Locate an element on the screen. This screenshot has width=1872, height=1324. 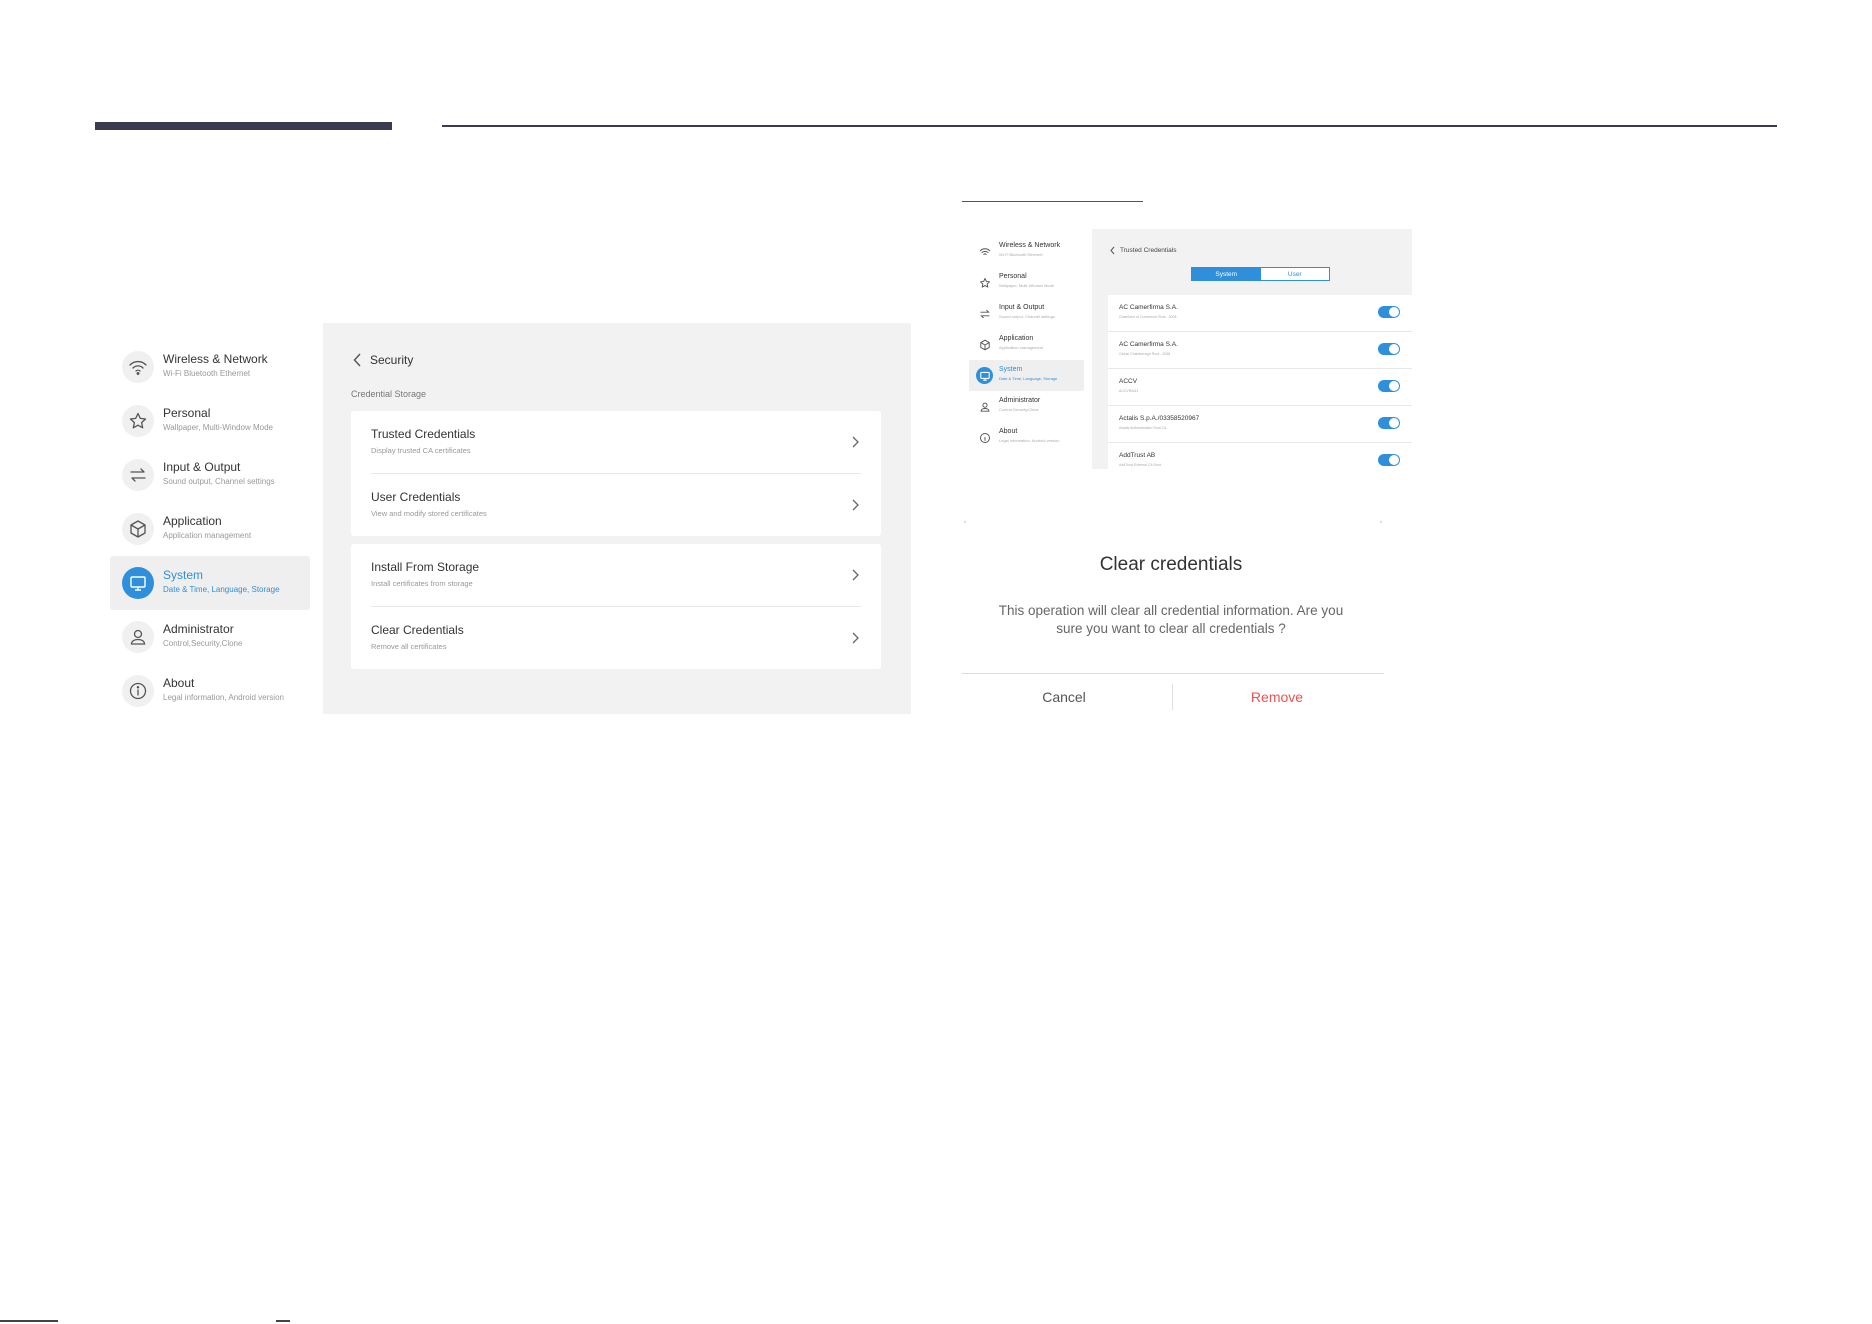
mini-sidebar-item-application: Application Application management is located at coordinates (1026, 344).